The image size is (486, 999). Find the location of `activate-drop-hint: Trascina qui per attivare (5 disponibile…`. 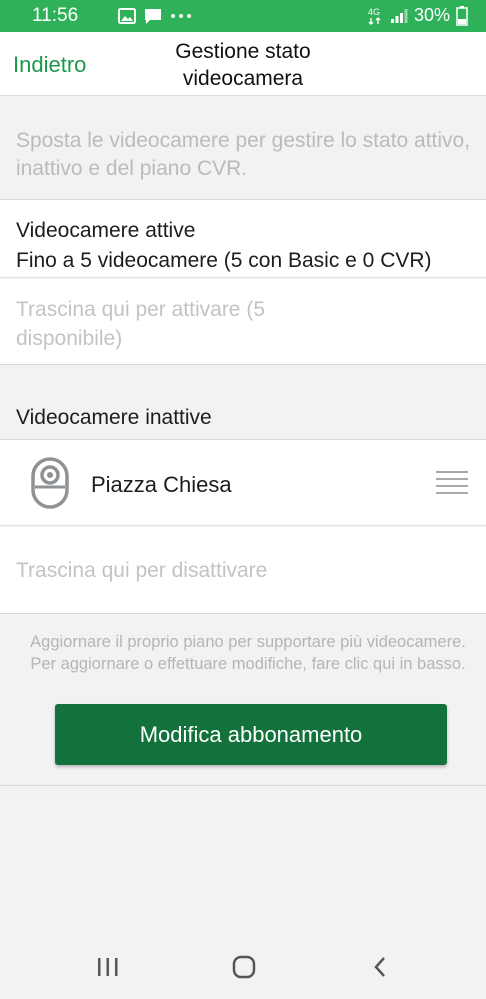

activate-drop-hint: Trascina qui per attivare (5 disponibile… is located at coordinates (140, 324).